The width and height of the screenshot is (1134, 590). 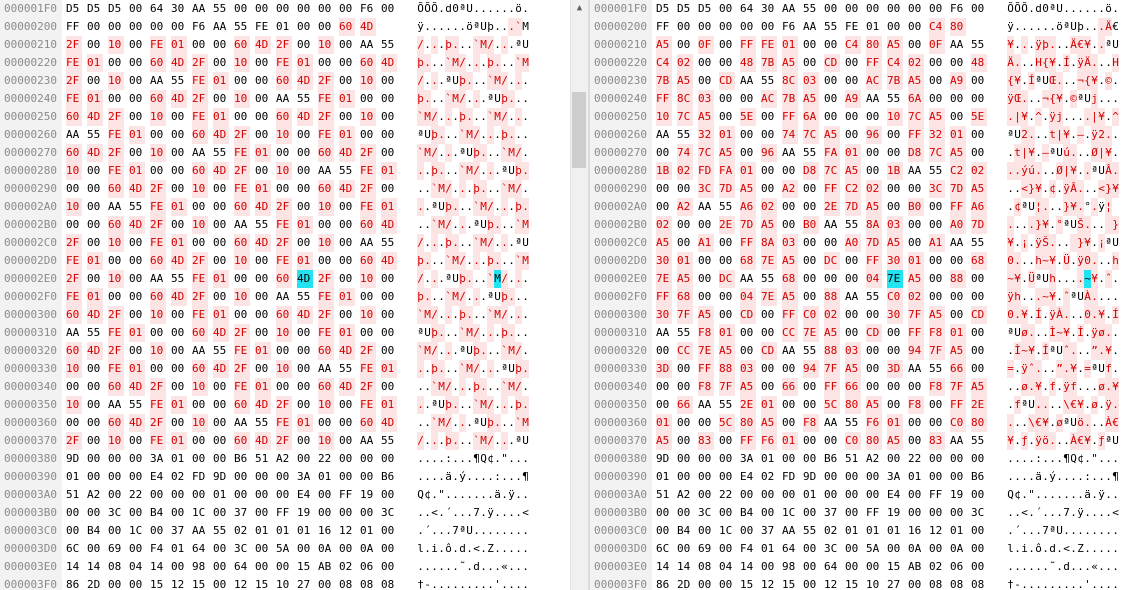 What do you see at coordinates (937, 153) in the screenshot?
I see `hex-byte: 7C` at bounding box center [937, 153].